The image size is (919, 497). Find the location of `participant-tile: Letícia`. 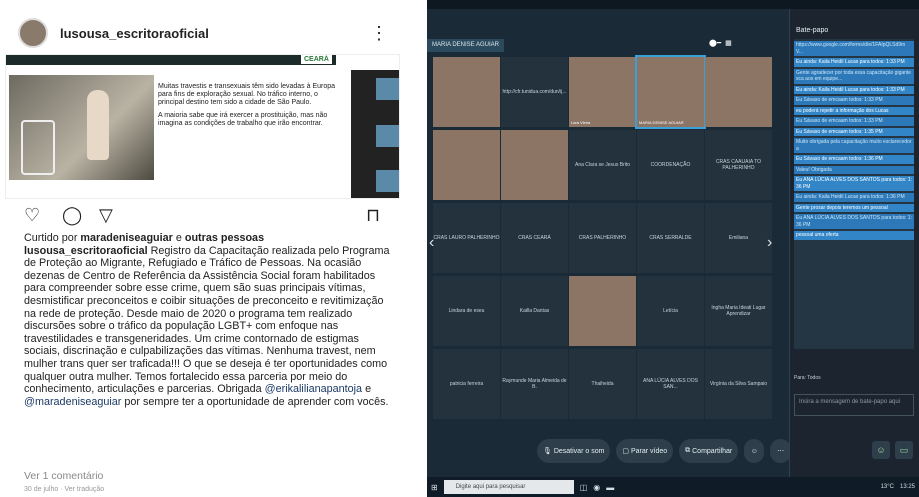

participant-tile: Letícia is located at coordinates (670, 311).